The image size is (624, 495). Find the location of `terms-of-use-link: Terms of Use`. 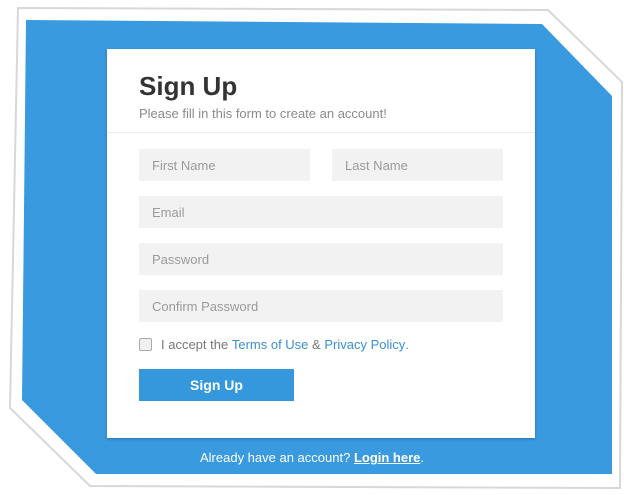

terms-of-use-link: Terms of Use is located at coordinates (270, 344).